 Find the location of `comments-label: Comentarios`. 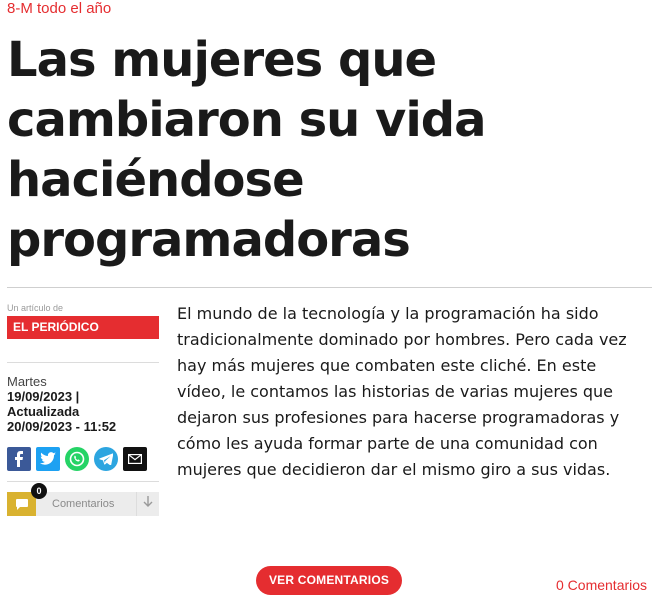

comments-label: Comentarios is located at coordinates (86, 504).